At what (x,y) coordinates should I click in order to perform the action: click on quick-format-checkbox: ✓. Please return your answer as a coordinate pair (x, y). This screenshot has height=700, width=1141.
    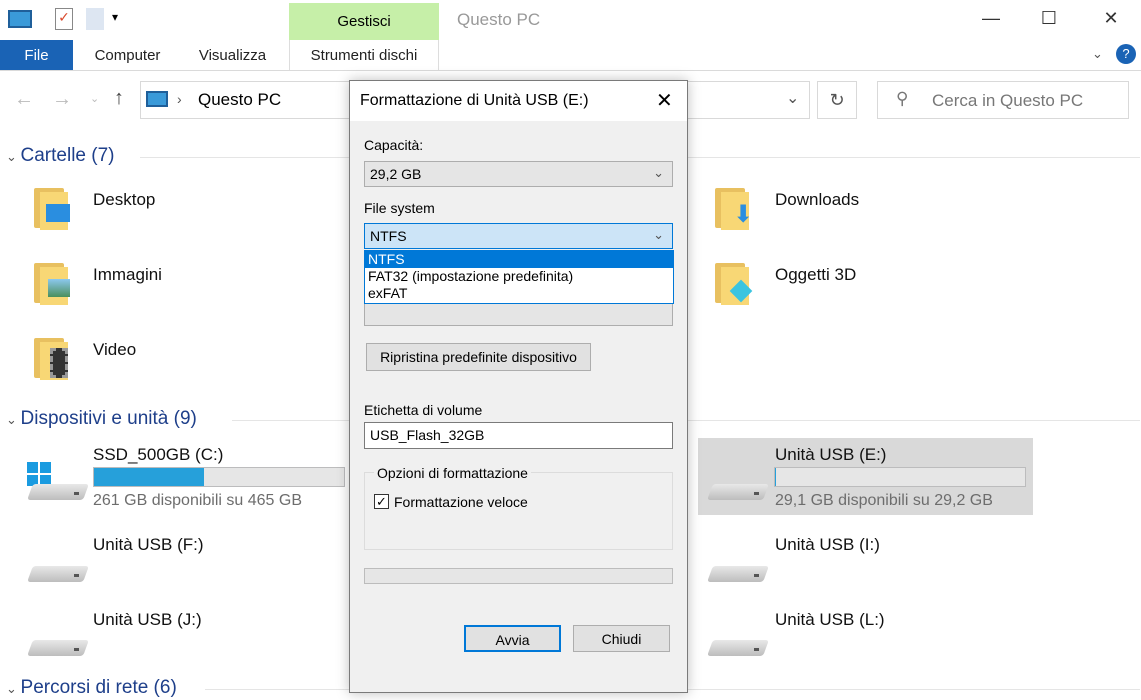
    Looking at the image, I should click on (381, 501).